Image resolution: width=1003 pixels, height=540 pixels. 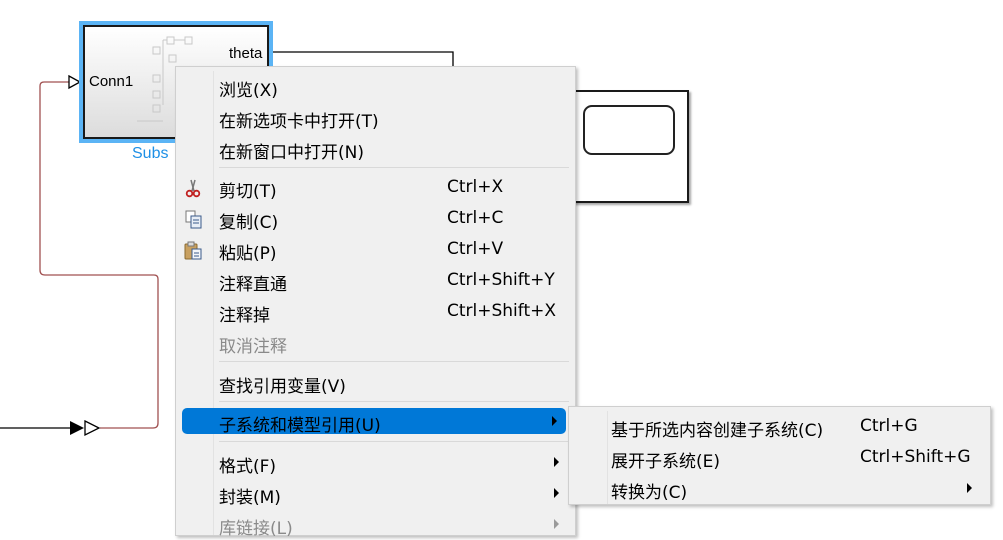 I want to click on menu-item-label: 粘贴(P), so click(x=248, y=254).